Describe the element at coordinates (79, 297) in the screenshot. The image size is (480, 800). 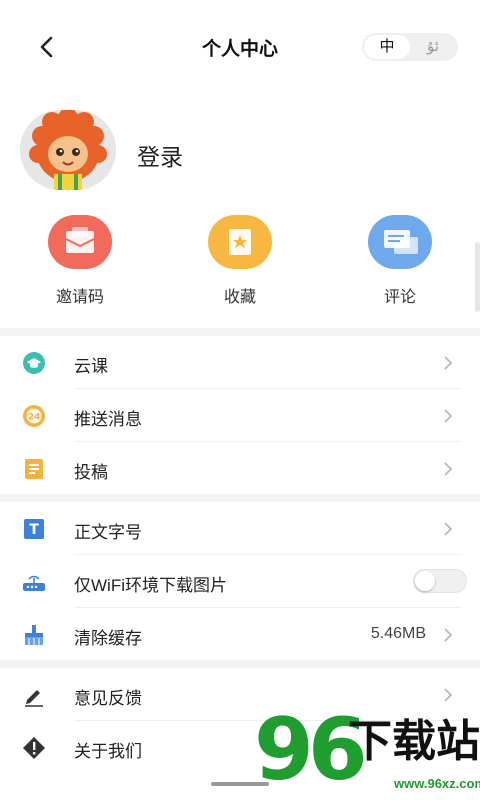
I see `invite-code-label: 邀请码` at that location.